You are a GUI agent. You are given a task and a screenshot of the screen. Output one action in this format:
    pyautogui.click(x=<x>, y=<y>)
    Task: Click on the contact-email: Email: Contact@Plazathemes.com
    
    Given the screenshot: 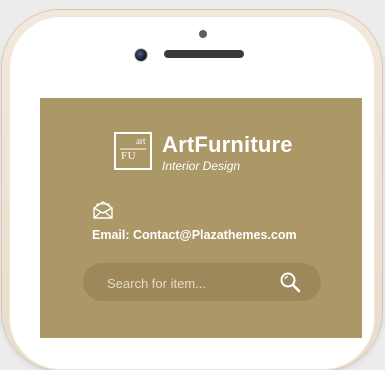 What is the action you would take?
    pyautogui.click(x=194, y=235)
    